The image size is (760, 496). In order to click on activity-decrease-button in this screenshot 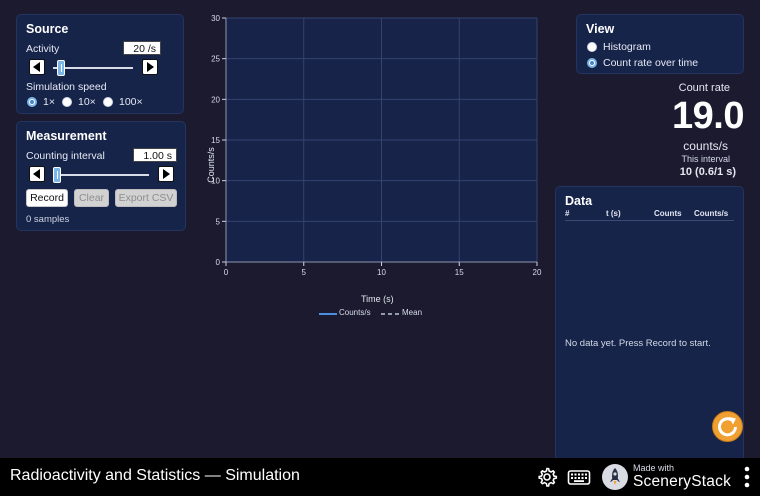, I will do `click(37, 67)`.